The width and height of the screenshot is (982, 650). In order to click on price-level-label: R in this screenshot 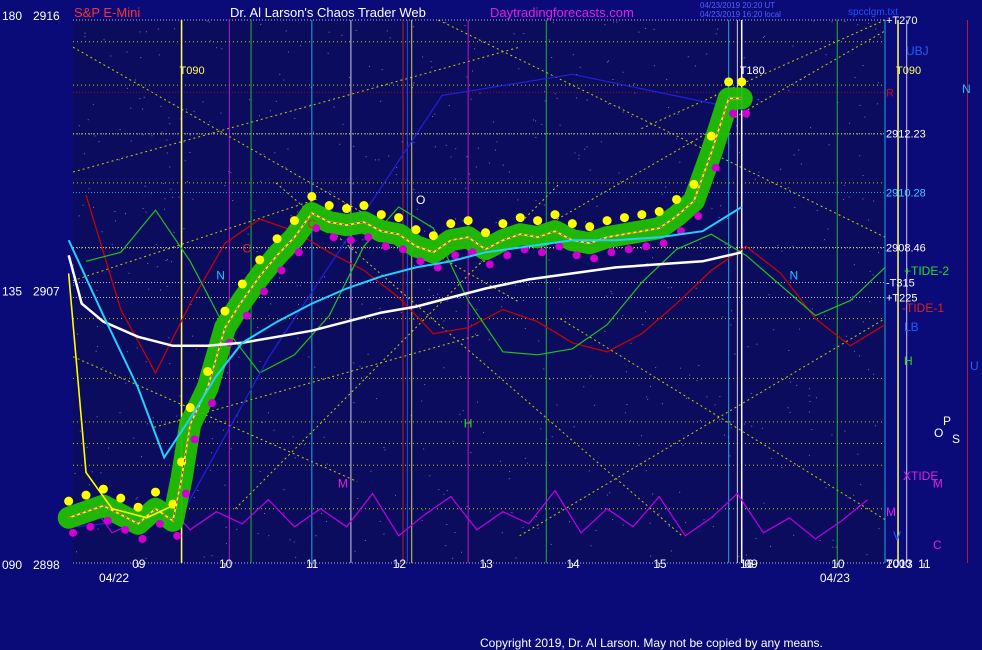, I will do `click(890, 93)`.